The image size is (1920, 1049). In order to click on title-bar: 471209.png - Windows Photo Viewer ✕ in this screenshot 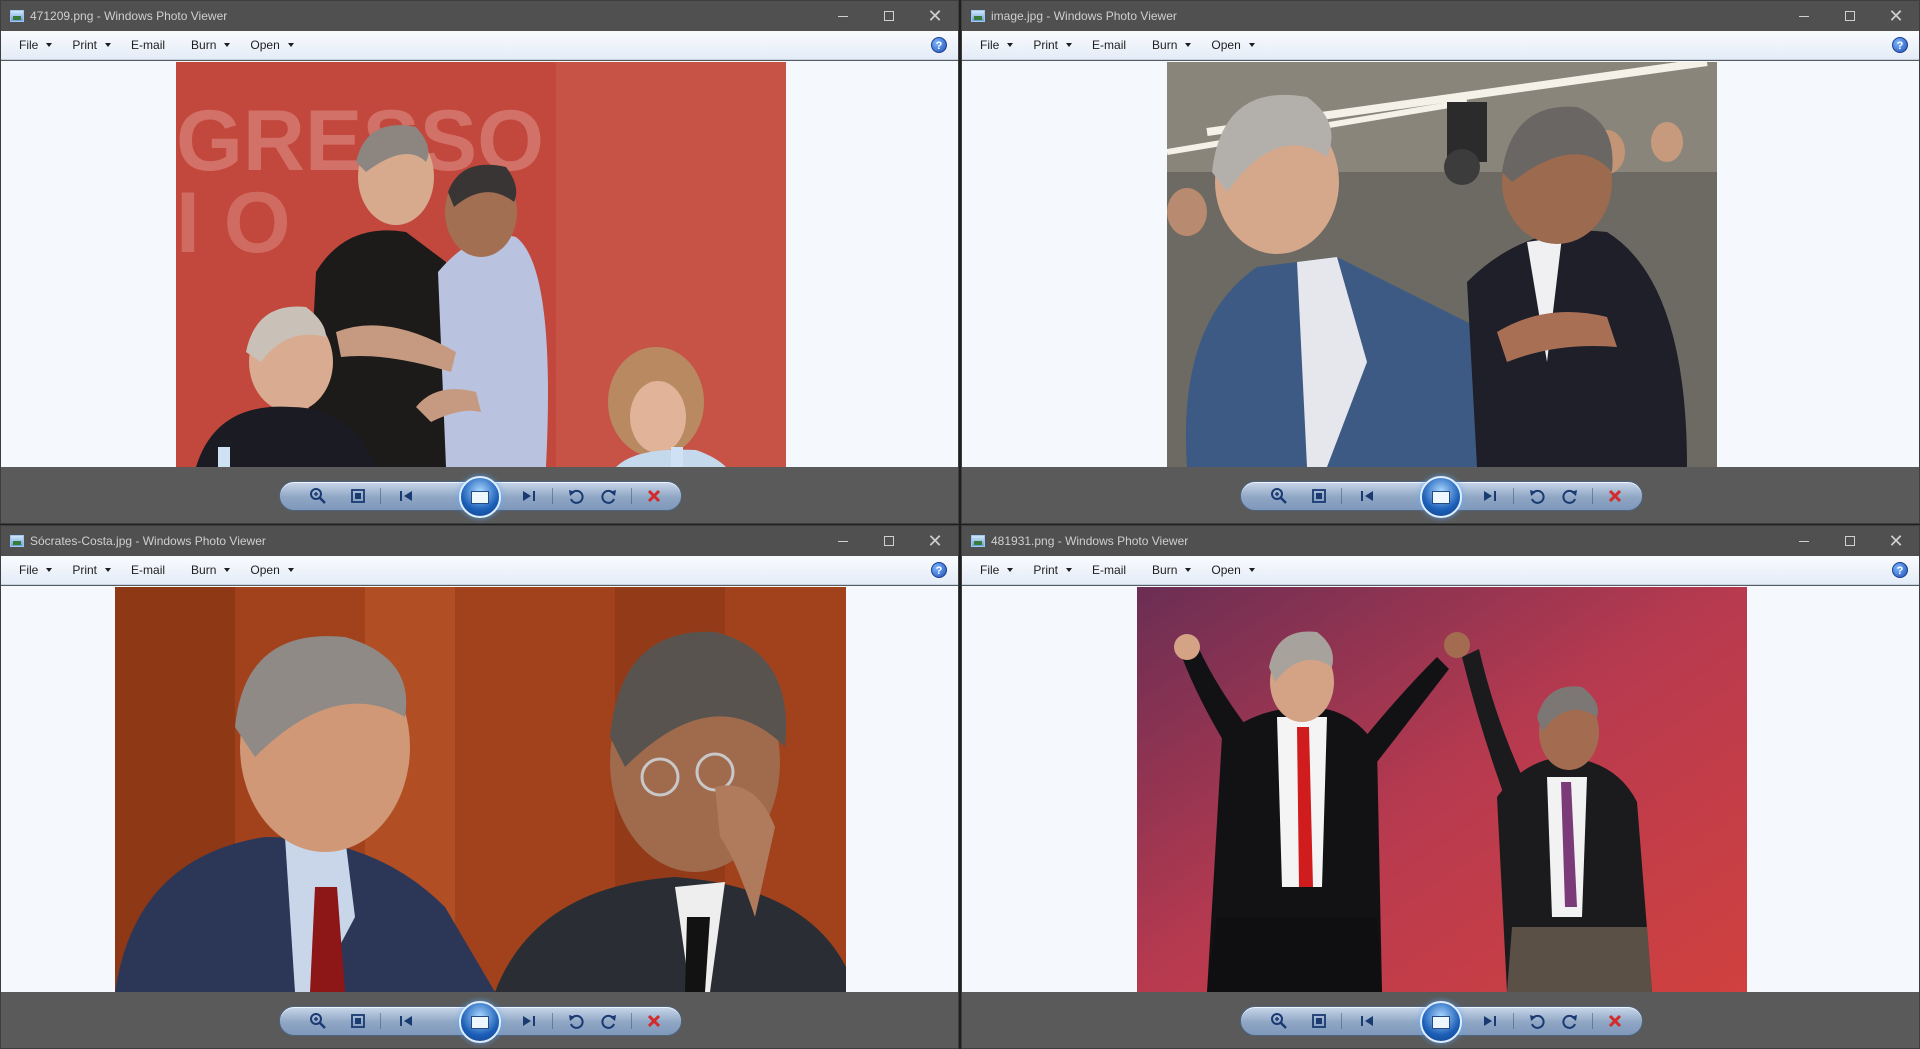, I will do `click(479, 16)`.